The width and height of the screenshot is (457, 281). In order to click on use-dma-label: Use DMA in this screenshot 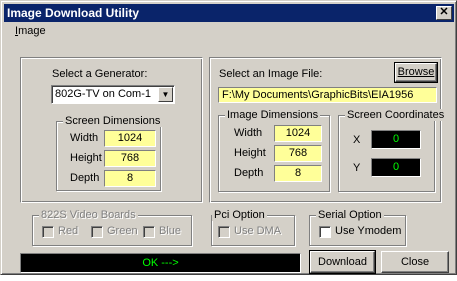, I will do `click(258, 231)`.